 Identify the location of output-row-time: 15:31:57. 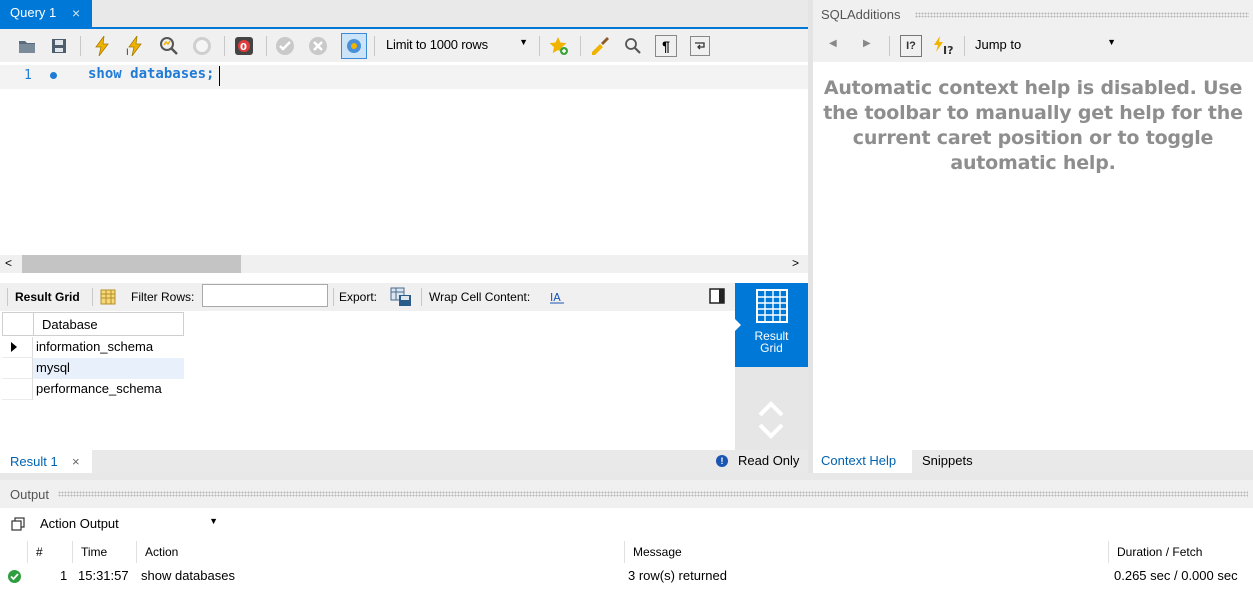
(103, 575).